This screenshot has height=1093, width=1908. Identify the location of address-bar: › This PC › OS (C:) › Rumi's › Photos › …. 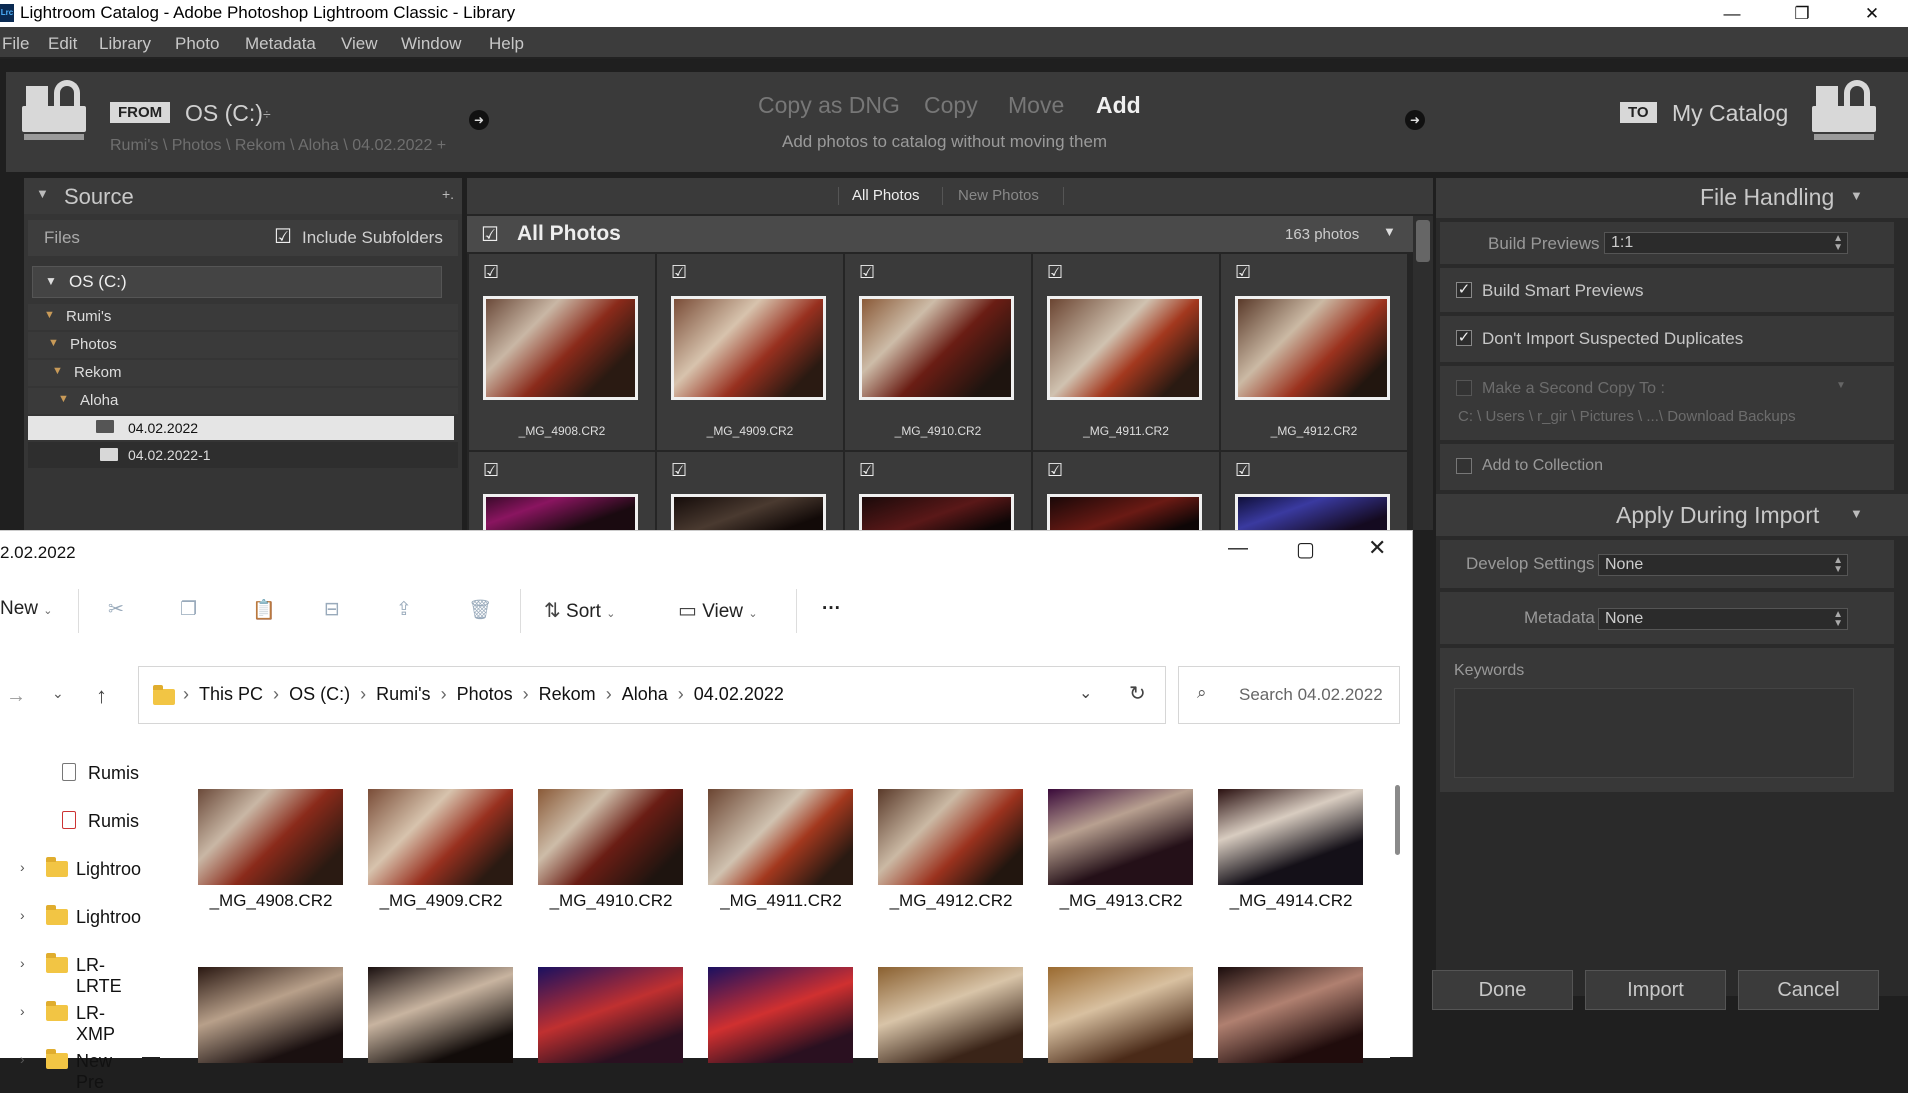
(652, 695).